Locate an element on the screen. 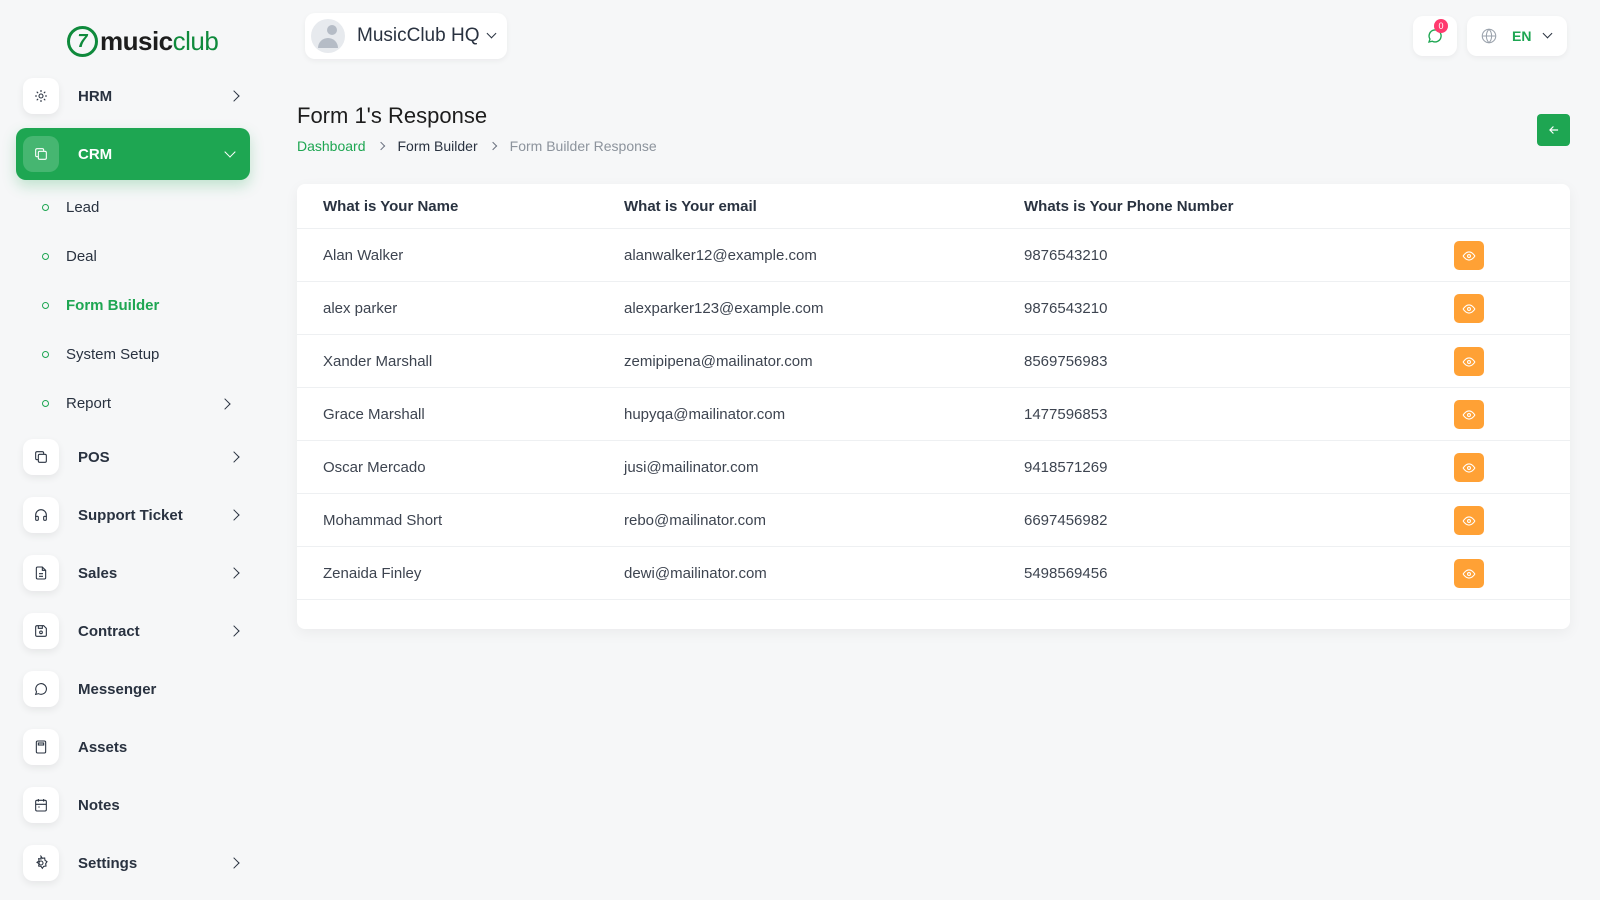 This screenshot has height=900, width=1600. sidebar-item-contract: Contract is located at coordinates (133, 631).